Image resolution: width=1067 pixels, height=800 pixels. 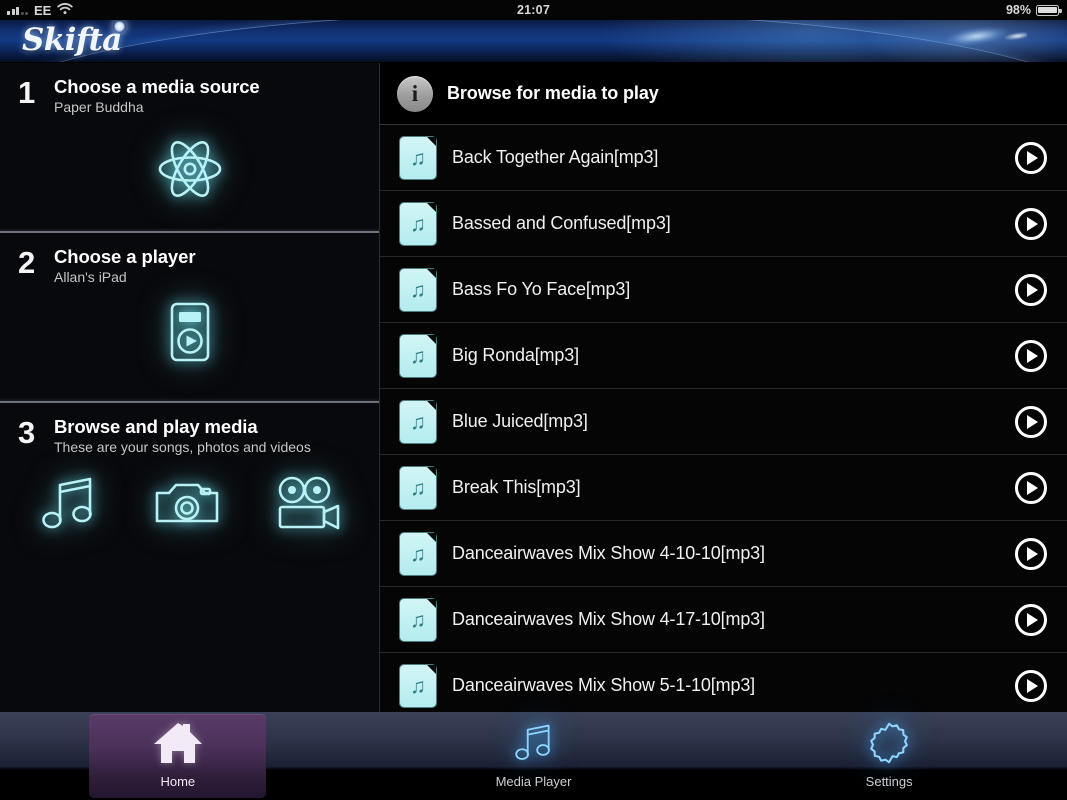 I want to click on logo-starburst-icon, so click(x=119, y=26).